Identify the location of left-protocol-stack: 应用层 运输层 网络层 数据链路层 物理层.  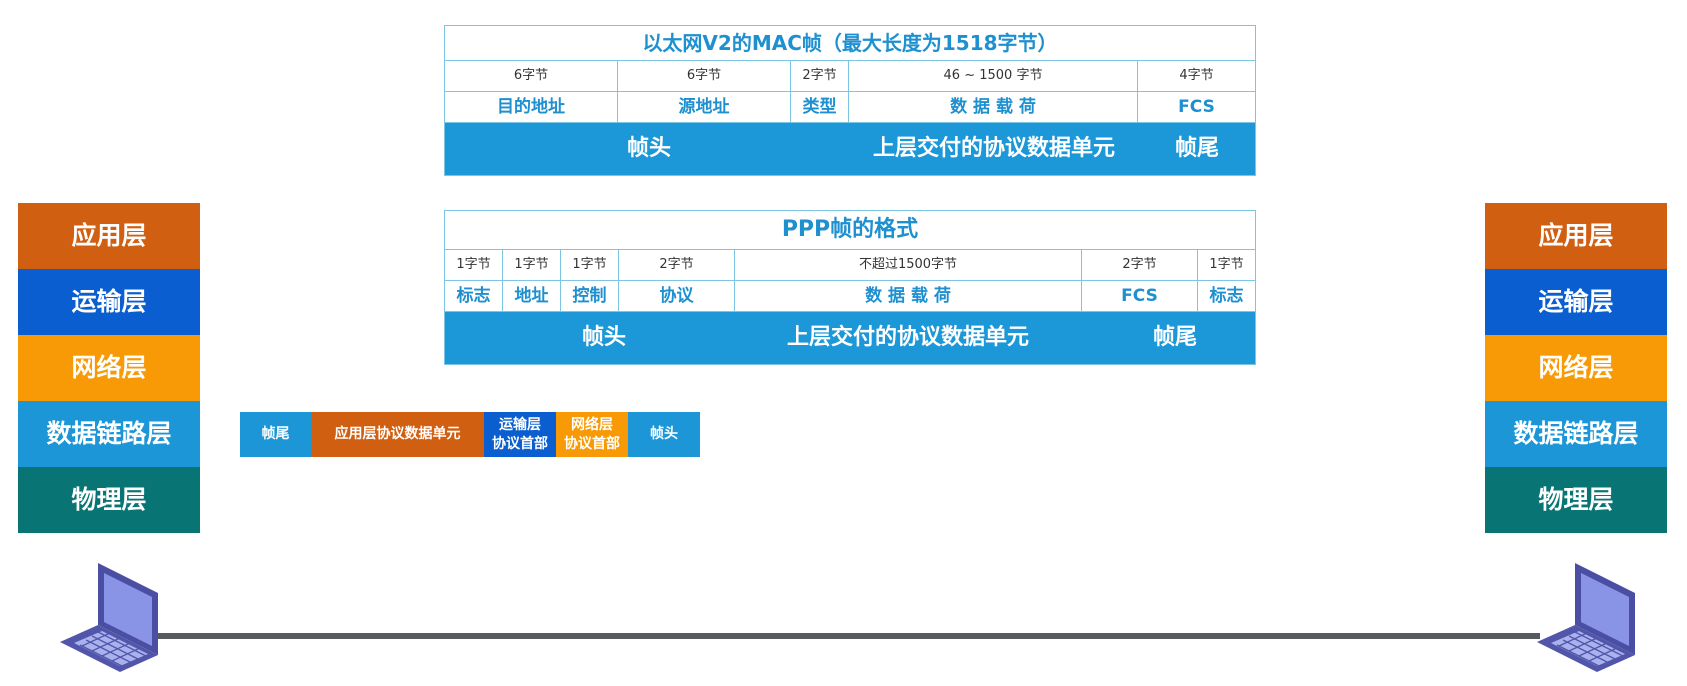
(109, 368).